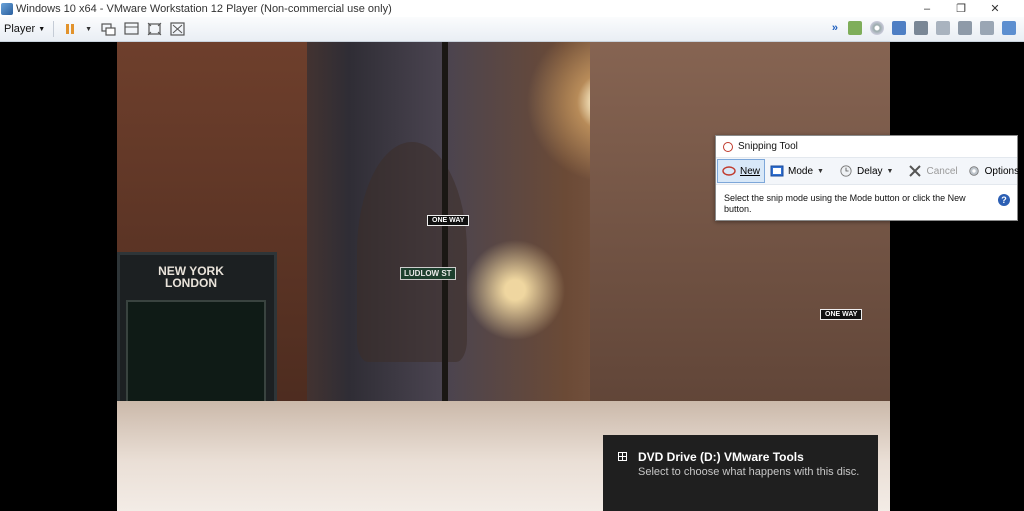 The height and width of the screenshot is (511, 1024). What do you see at coordinates (899, 28) in the screenshot?
I see `usb-icon` at bounding box center [899, 28].